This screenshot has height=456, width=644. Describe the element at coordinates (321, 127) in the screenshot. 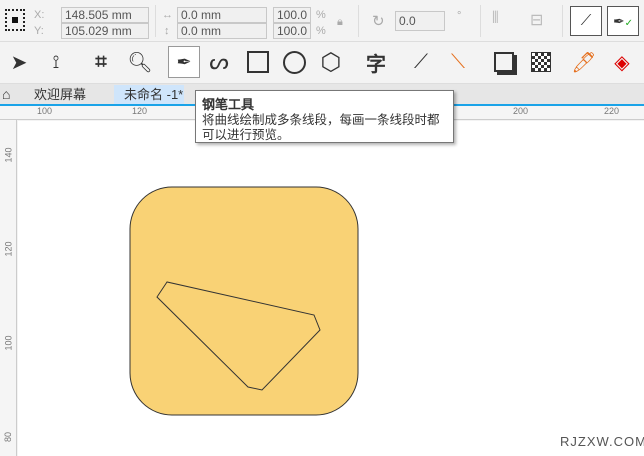

I see `tooltip-body: 将曲线绘制成多条线段，每画一条线段时都可以进行预览。` at that location.